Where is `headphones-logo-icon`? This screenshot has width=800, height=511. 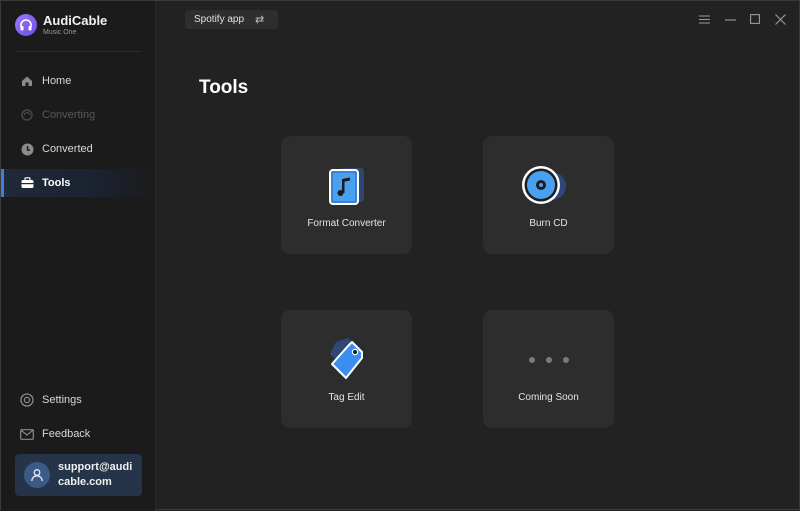 headphones-logo-icon is located at coordinates (26, 25).